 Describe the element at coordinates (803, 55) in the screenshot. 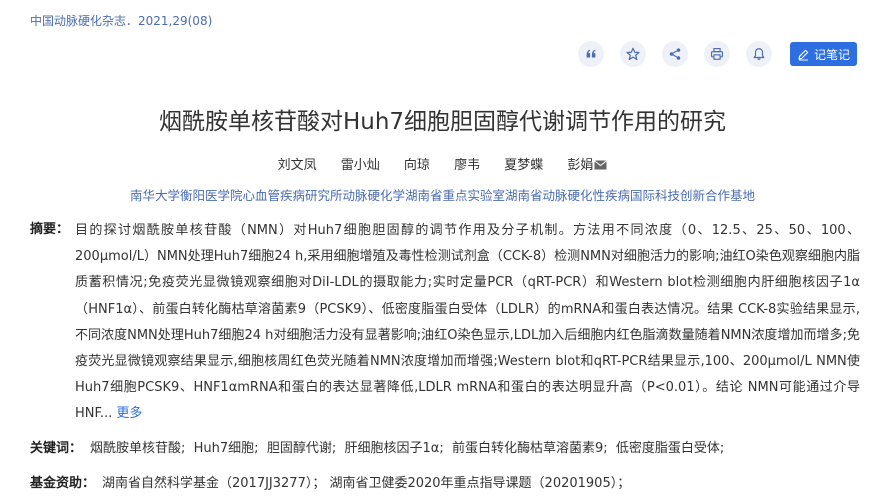

I see `pencil-icon` at that location.